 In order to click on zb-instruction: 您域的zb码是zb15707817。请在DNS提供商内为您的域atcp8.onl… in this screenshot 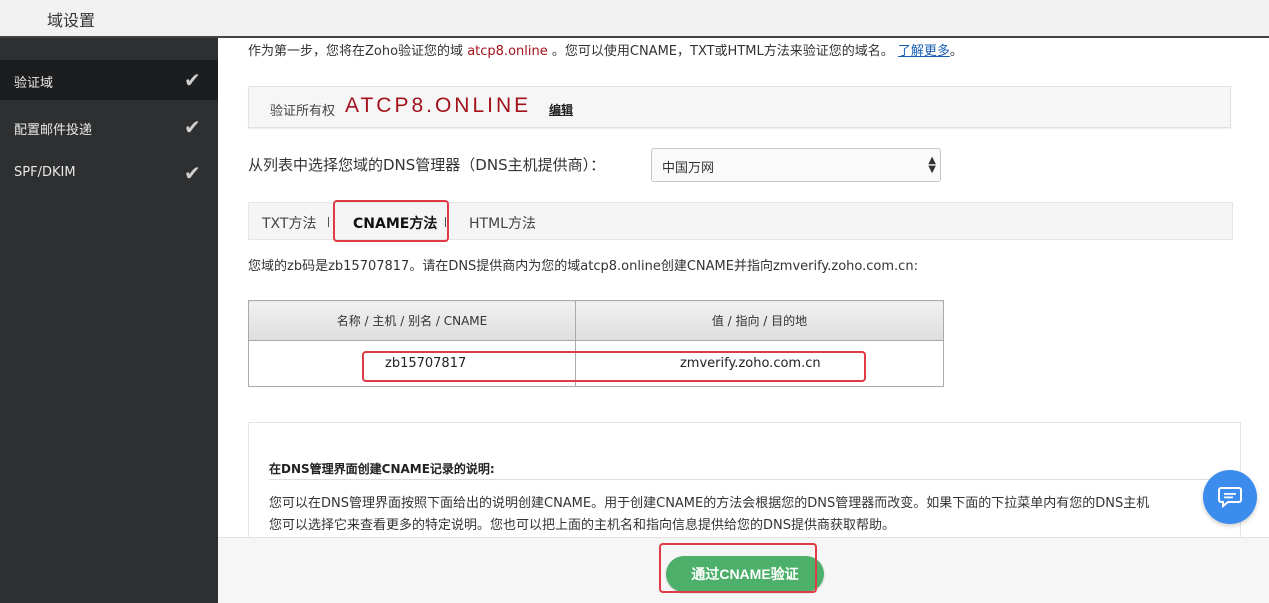, I will do `click(583, 266)`.